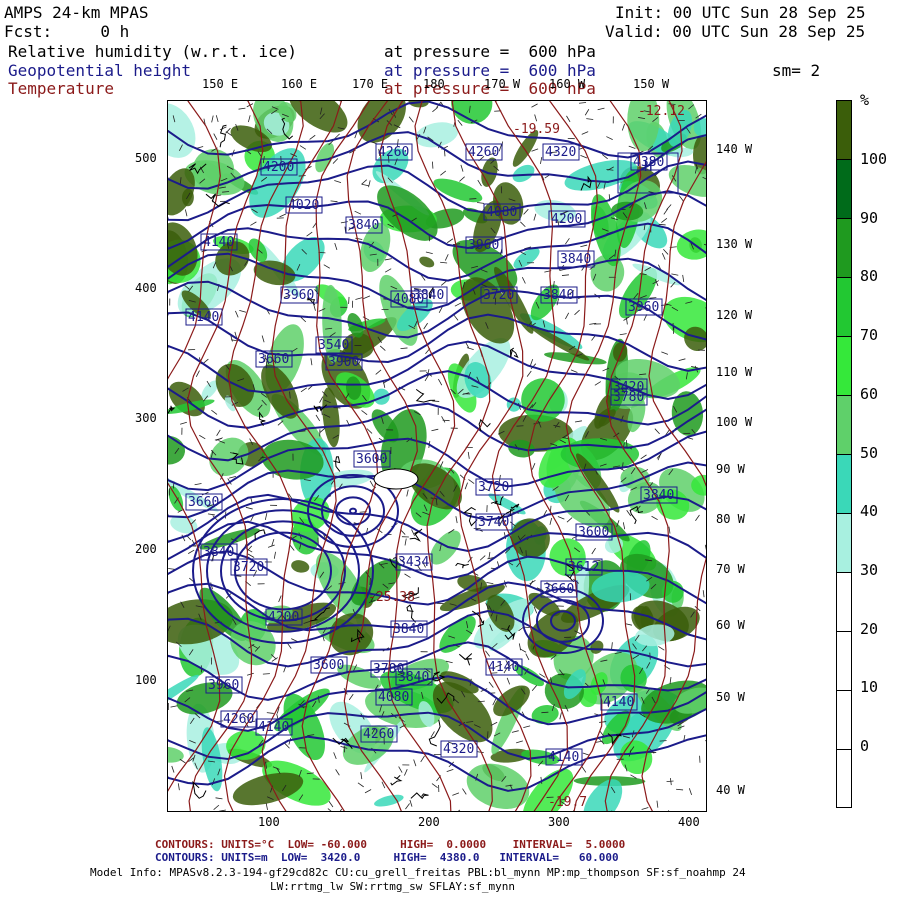 The image size is (900, 900). What do you see at coordinates (100, 70) in the screenshot?
I see `field-height-name: Geopotential height` at bounding box center [100, 70].